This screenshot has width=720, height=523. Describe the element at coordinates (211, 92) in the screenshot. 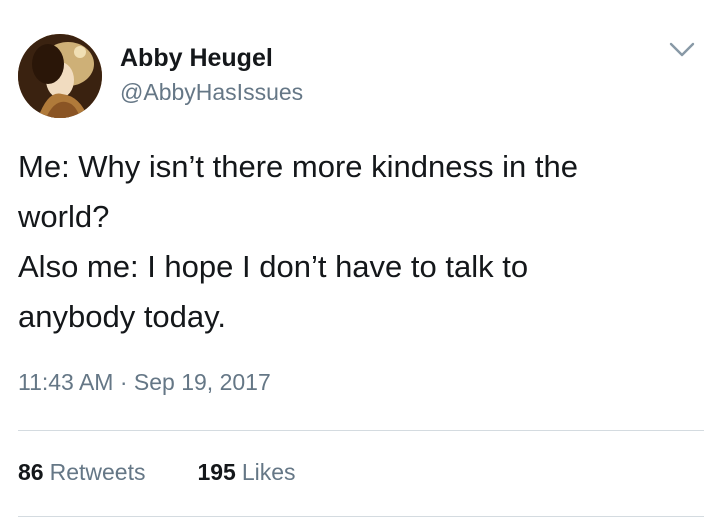

I see `author-handle: @AbbyHasIssues` at that location.